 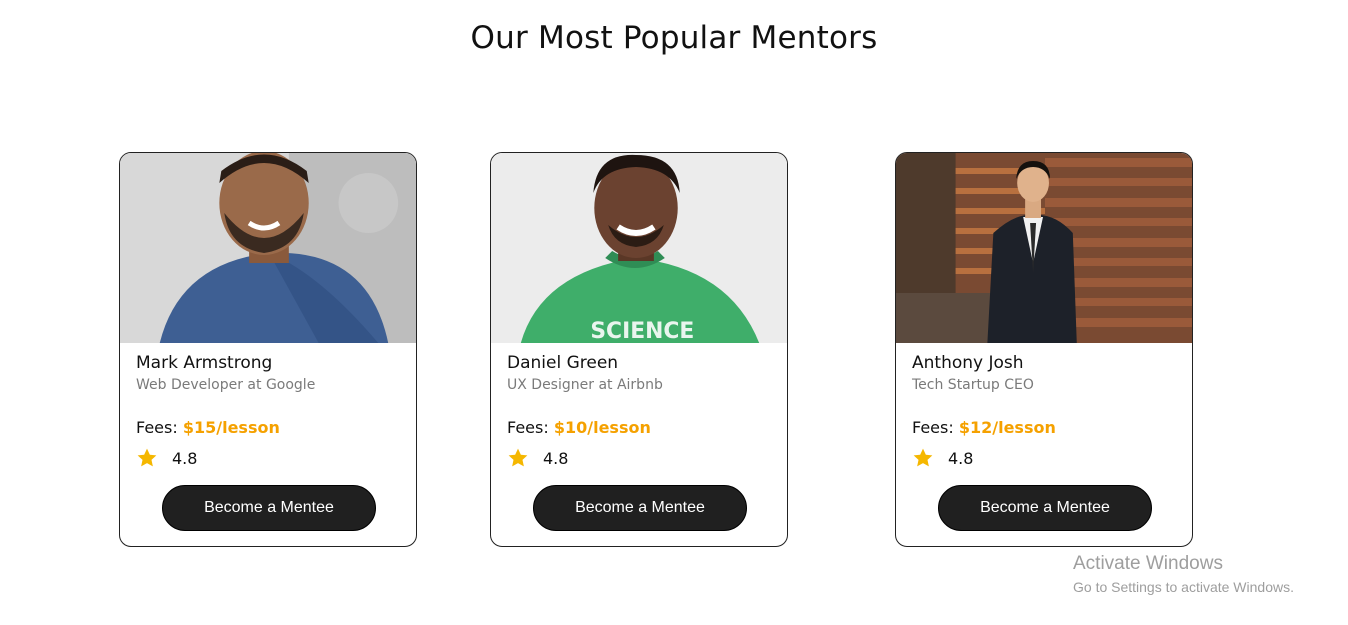 I want to click on fees-price: $15/lesson, so click(x=231, y=427).